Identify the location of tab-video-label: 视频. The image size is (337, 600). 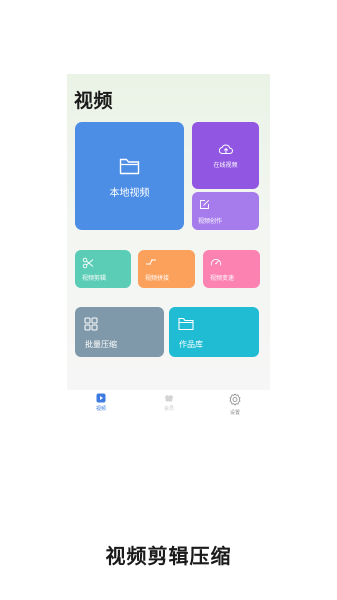
(100, 409).